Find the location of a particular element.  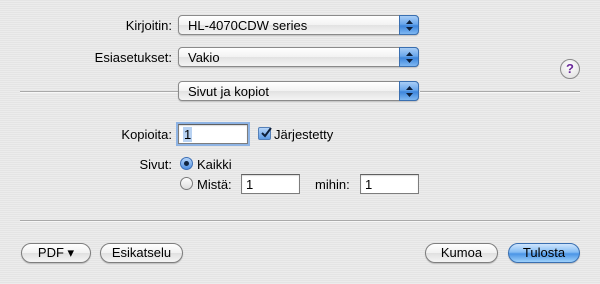

pages-from-input: 1 is located at coordinates (270, 184).